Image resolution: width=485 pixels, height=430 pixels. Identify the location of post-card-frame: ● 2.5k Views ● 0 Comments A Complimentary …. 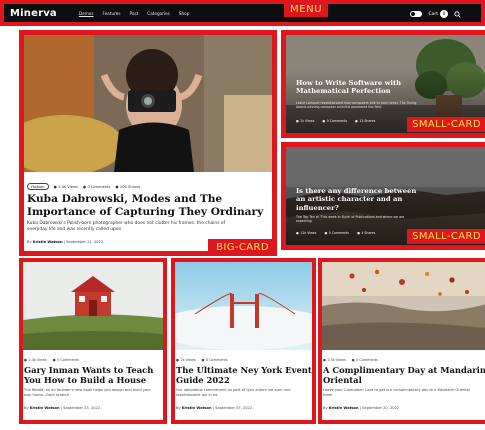
(401, 341).